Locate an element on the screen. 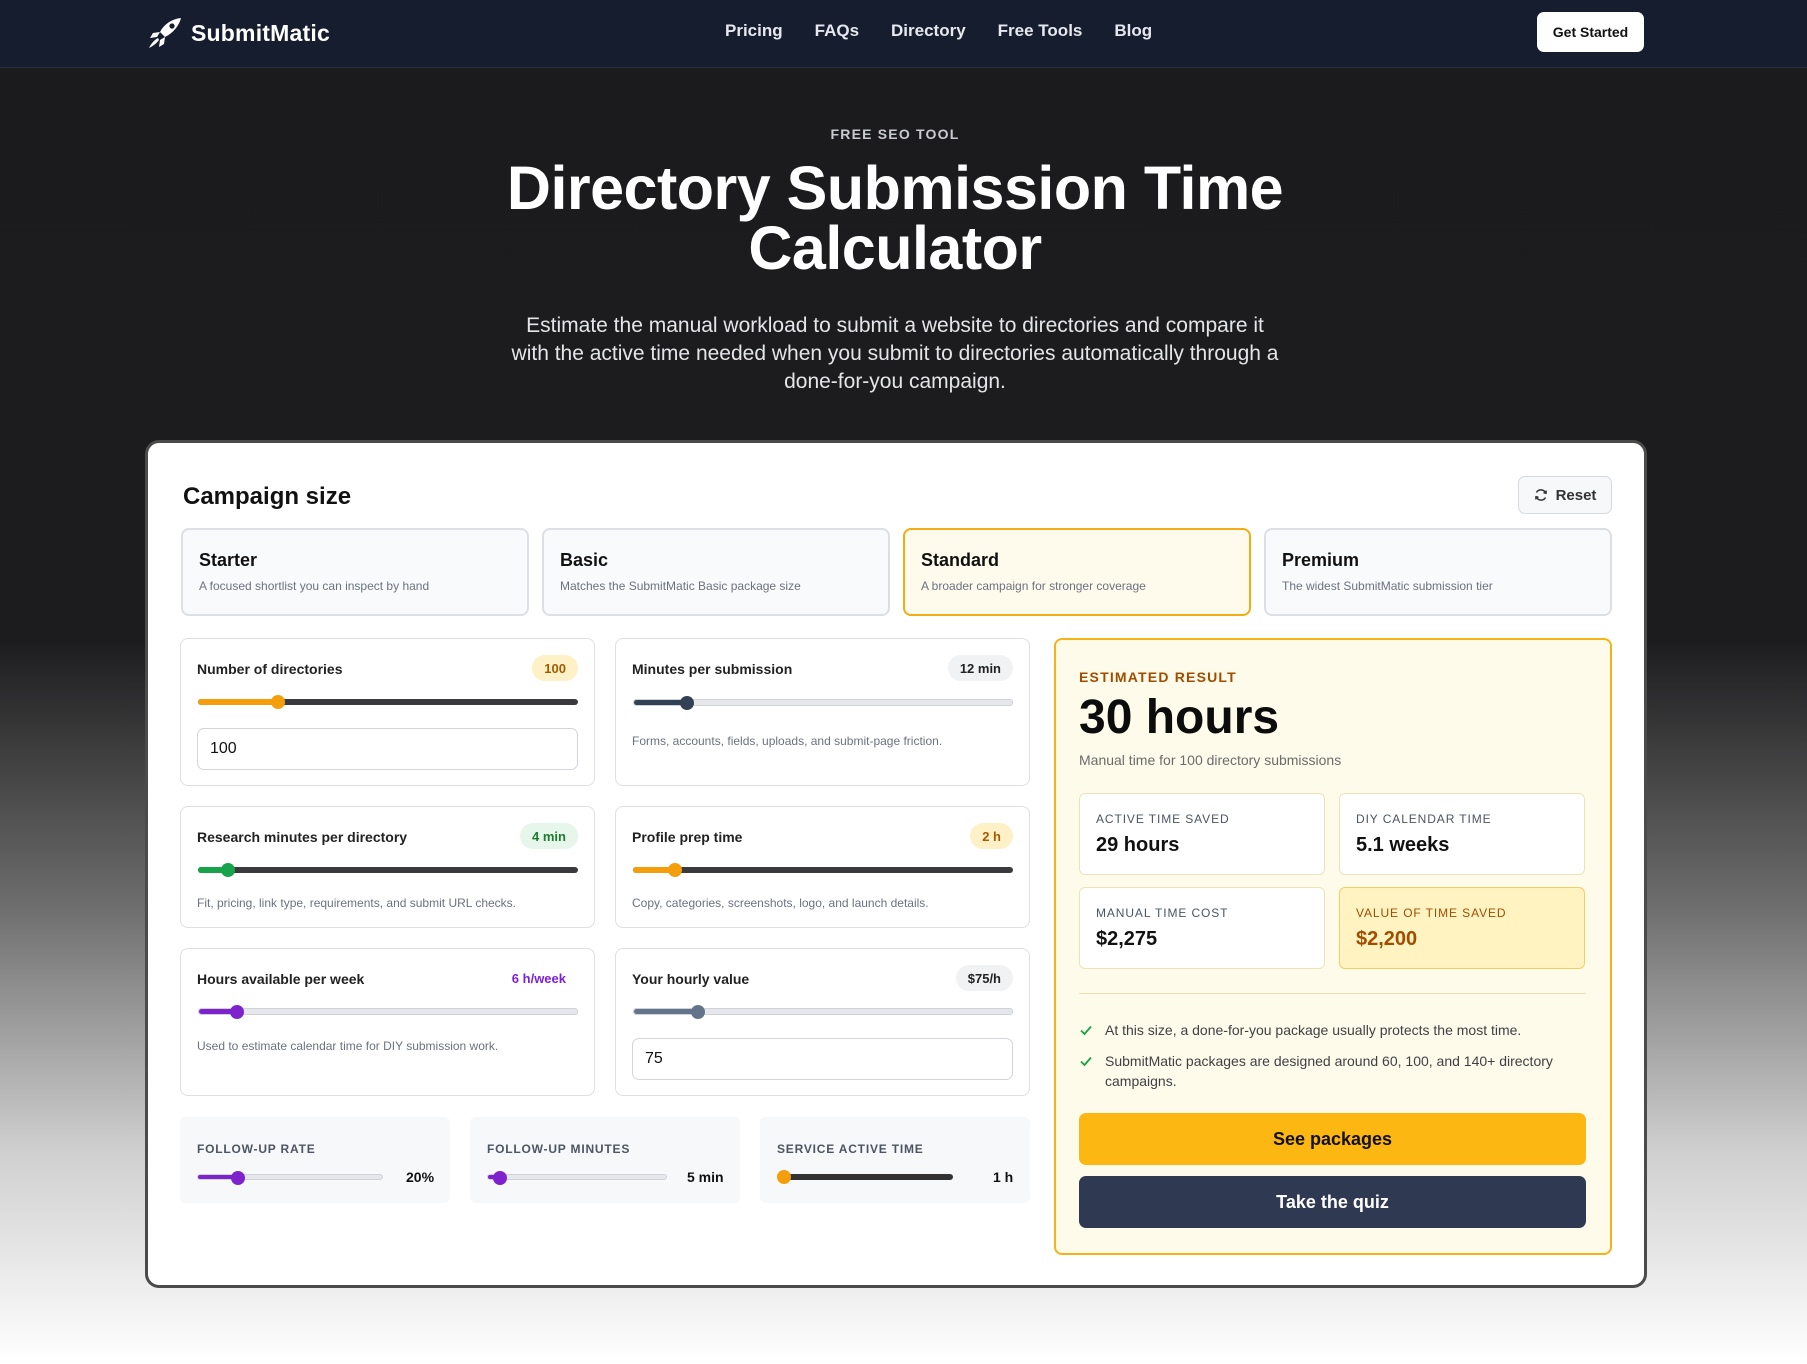  follow-up-rate-value: 20% is located at coordinates (420, 1177).